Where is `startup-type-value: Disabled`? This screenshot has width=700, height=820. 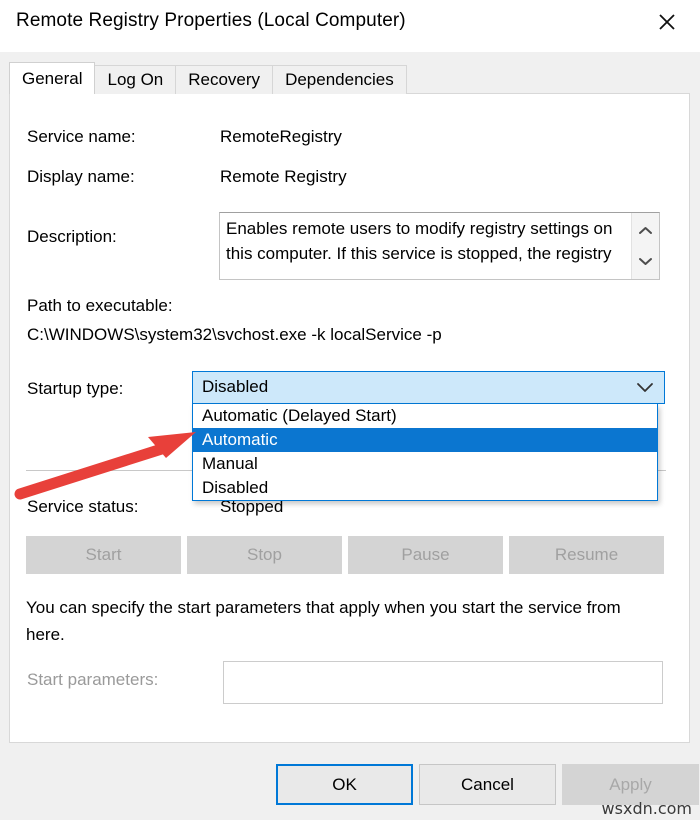
startup-type-value: Disabled is located at coordinates (235, 386).